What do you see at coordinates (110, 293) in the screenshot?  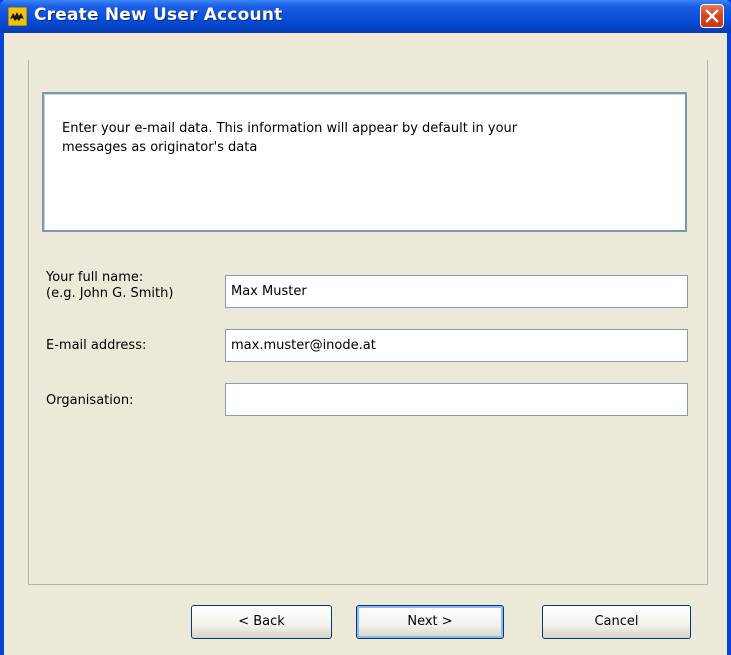 I see `full-name-label-line-2: (e.g. John G. Smith)` at bounding box center [110, 293].